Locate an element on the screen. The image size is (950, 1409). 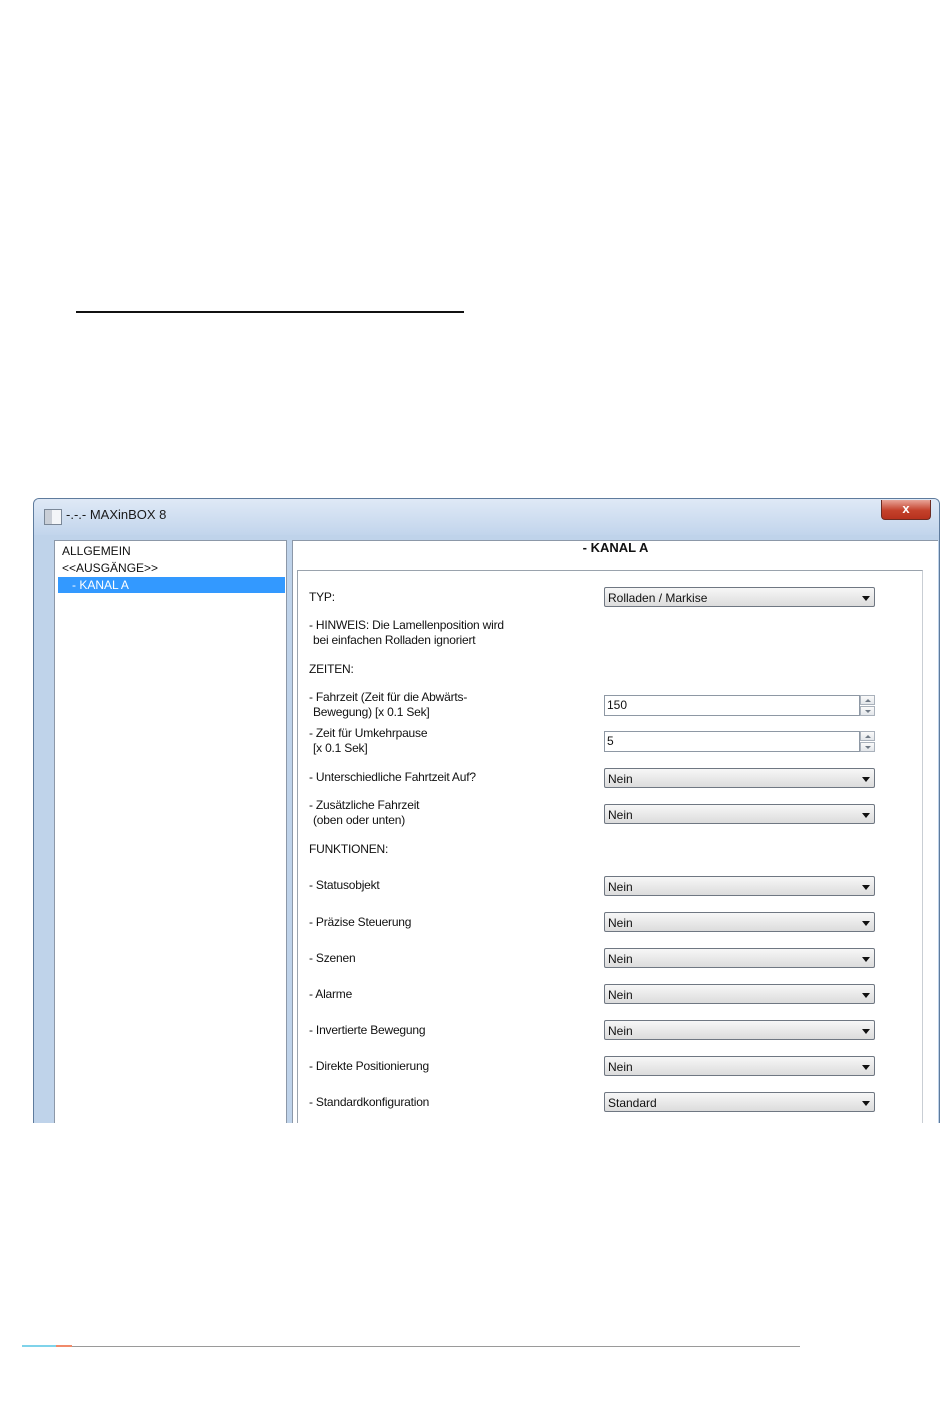
typ-value: Rolladen / Markise is located at coordinates (658, 598).